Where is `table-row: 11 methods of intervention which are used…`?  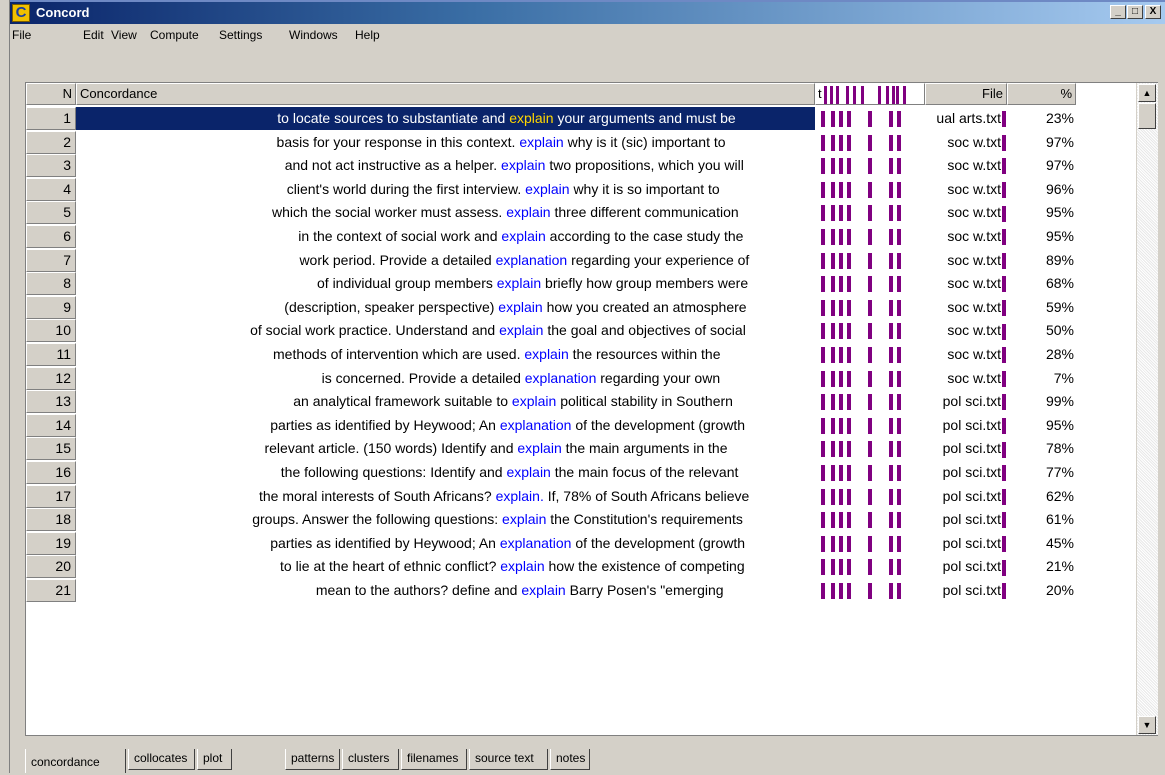 table-row: 11 methods of intervention which are used… is located at coordinates (556, 354).